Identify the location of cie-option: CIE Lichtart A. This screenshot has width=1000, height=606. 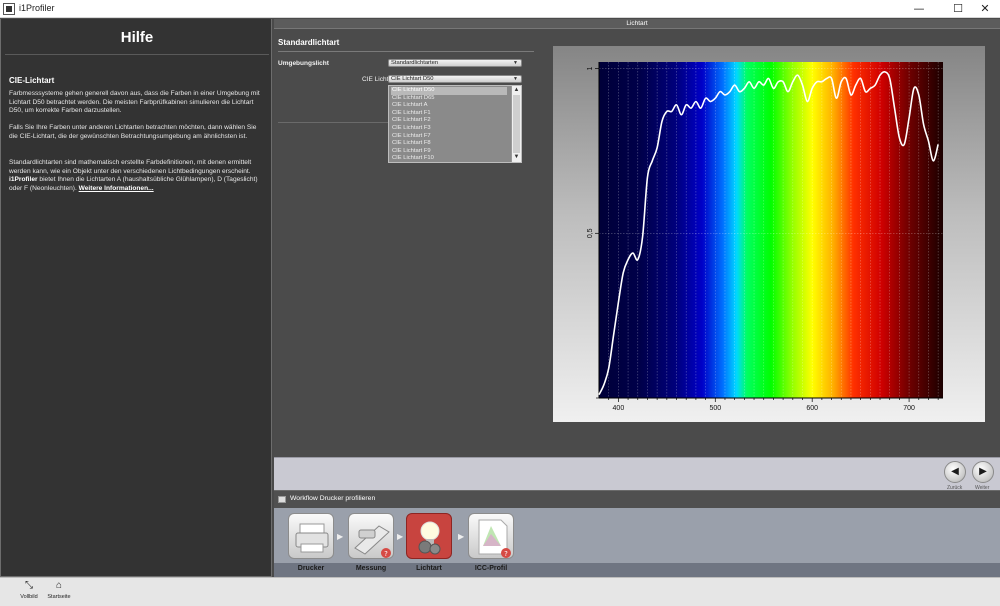
(449, 106).